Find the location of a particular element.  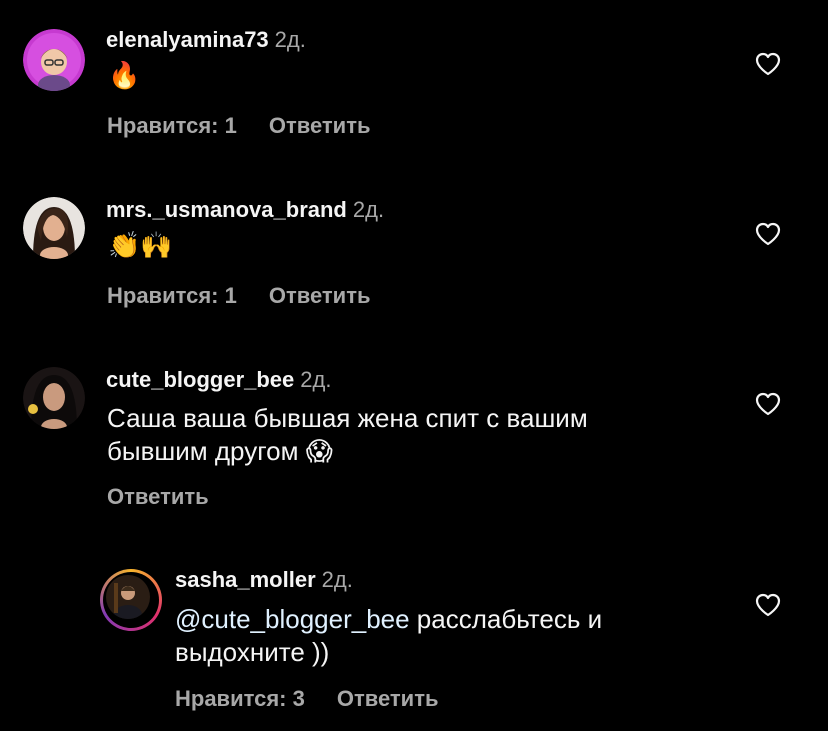

comment-header: elenalyamina73 2д. is located at coordinates (206, 40).